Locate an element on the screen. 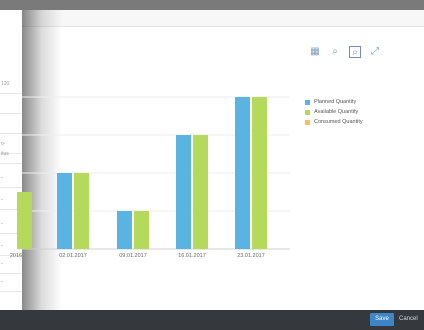 The image size is (424, 330). zoom-out-icon: ⌕ is located at coordinates (355, 52).